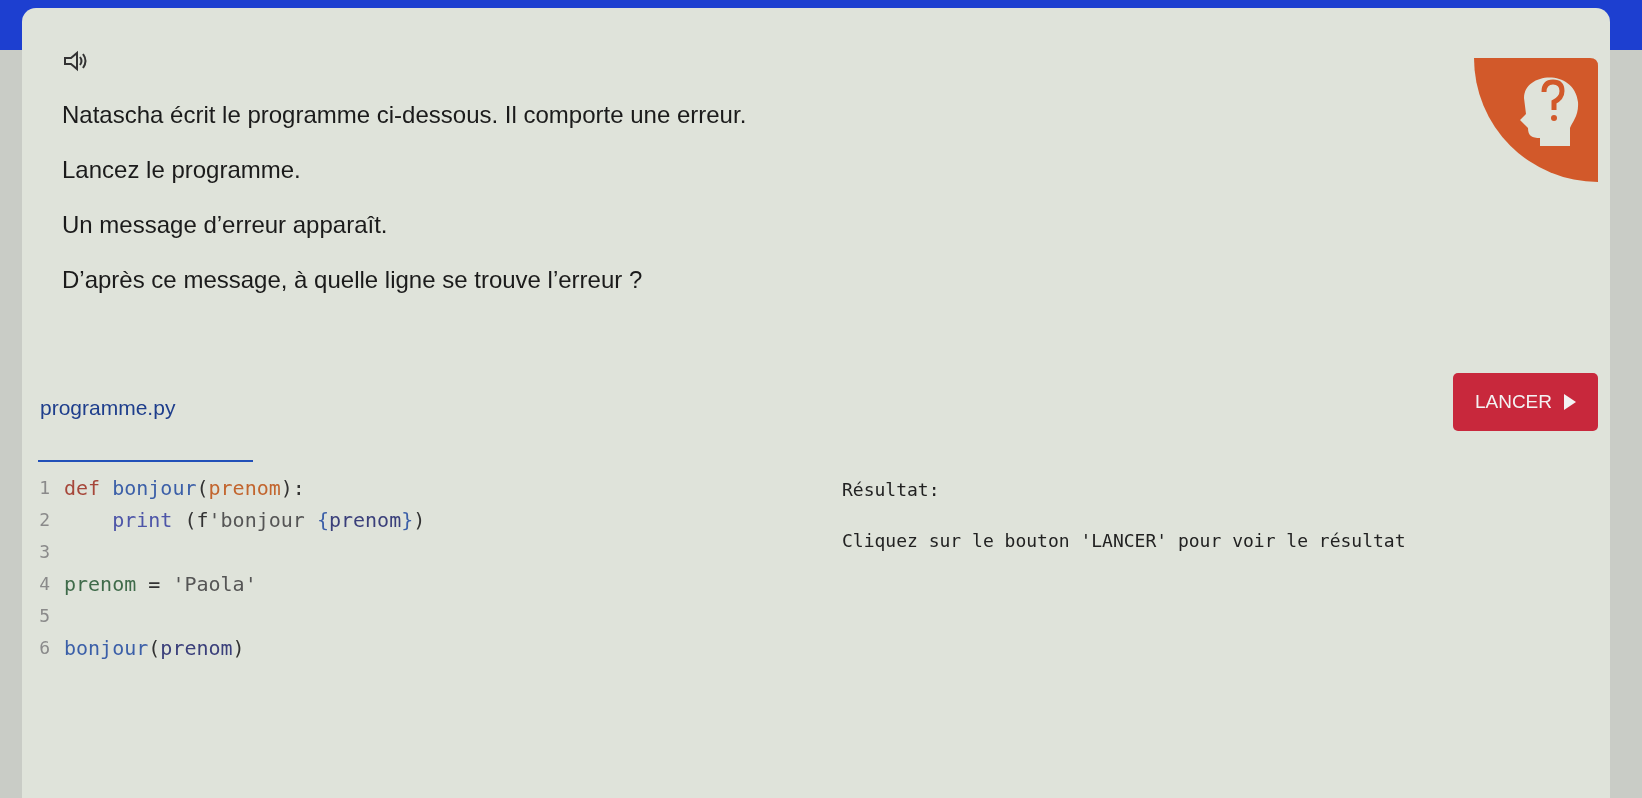 The image size is (1642, 798). What do you see at coordinates (44, 488) in the screenshot?
I see `line-number: 1` at bounding box center [44, 488].